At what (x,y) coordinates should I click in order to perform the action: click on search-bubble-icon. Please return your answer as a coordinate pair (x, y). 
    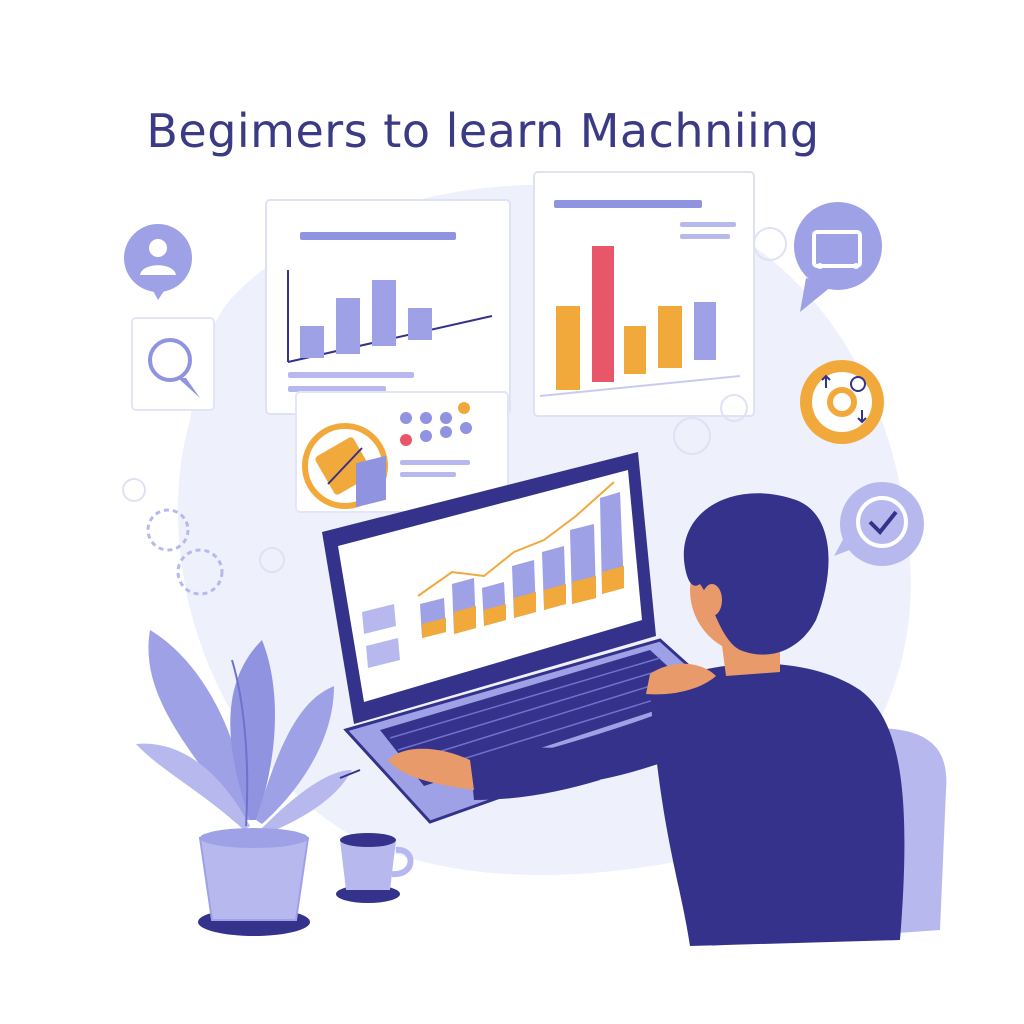
    Looking at the image, I should click on (173, 364).